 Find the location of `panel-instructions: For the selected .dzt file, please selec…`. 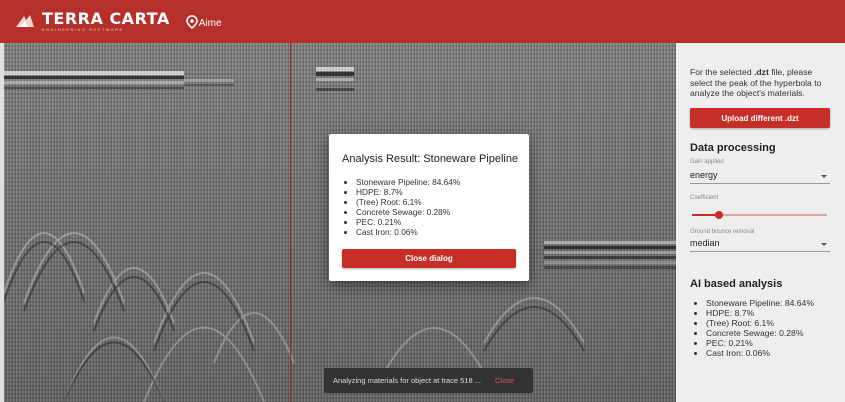

panel-instructions: For the selected .dzt file, please selec… is located at coordinates (763, 83).